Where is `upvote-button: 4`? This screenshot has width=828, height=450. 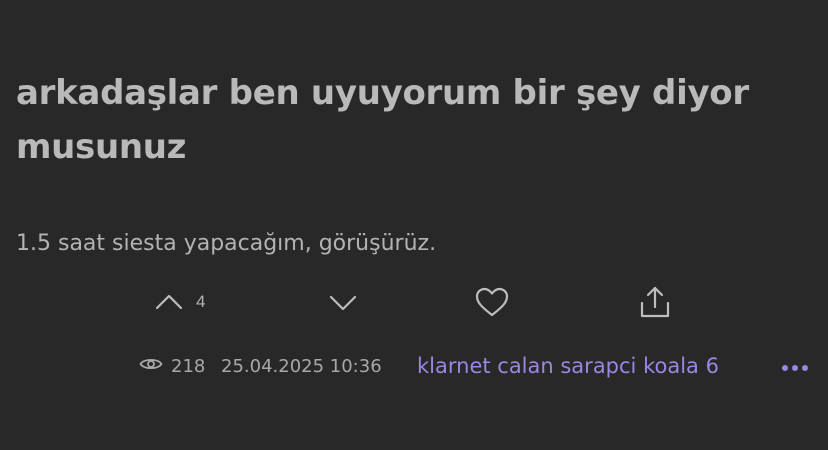
upvote-button: 4 is located at coordinates (179, 302).